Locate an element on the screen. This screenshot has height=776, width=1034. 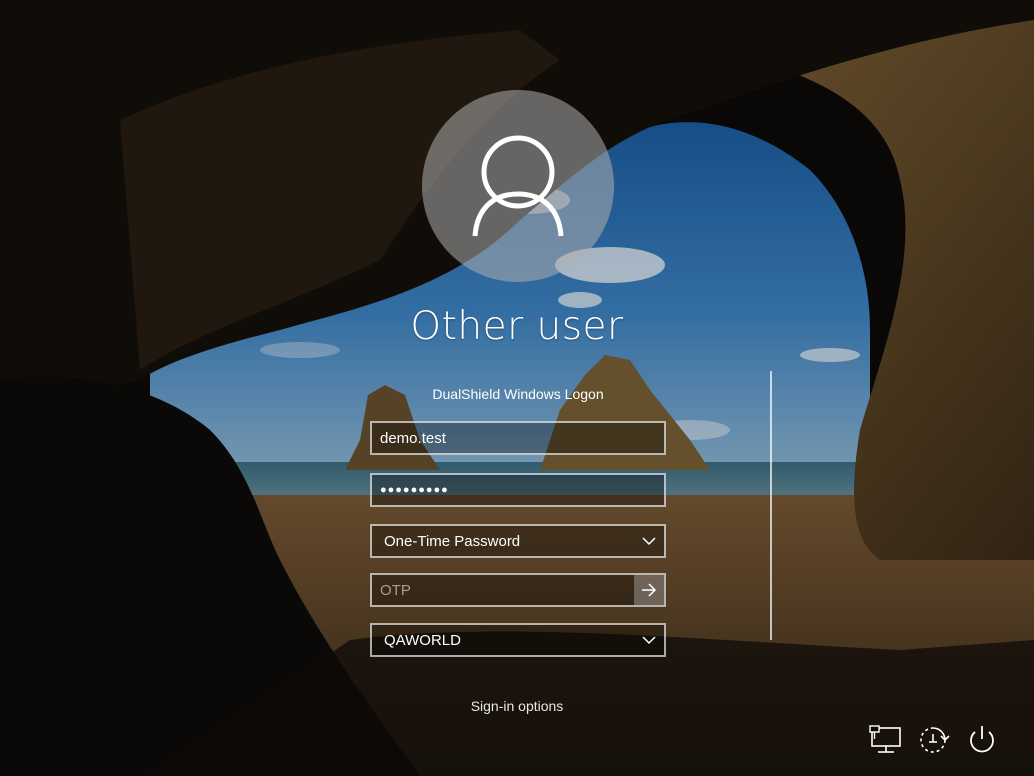
arrow-right-icon is located at coordinates (649, 590).